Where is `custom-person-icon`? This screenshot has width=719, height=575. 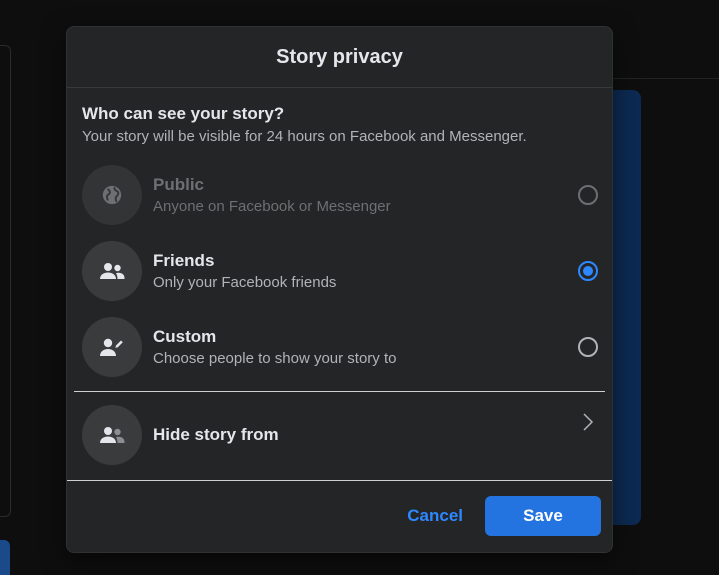
custom-person-icon is located at coordinates (112, 347).